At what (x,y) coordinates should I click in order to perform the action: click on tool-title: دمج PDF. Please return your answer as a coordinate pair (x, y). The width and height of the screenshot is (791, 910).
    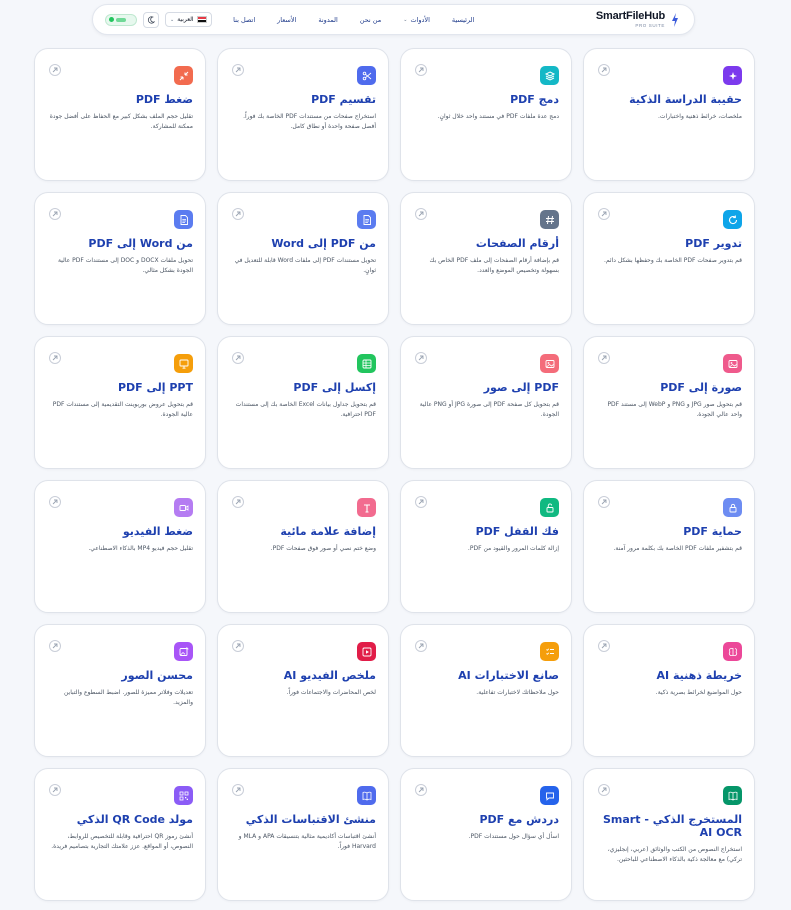
    Looking at the image, I should click on (534, 99).